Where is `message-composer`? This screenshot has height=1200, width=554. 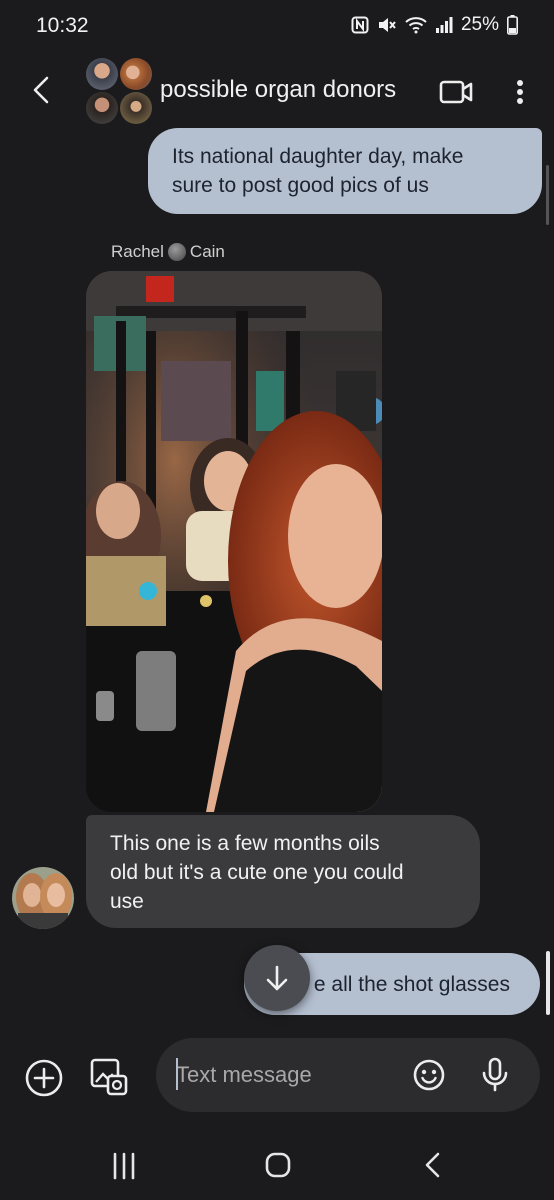 message-composer is located at coordinates (277, 1078).